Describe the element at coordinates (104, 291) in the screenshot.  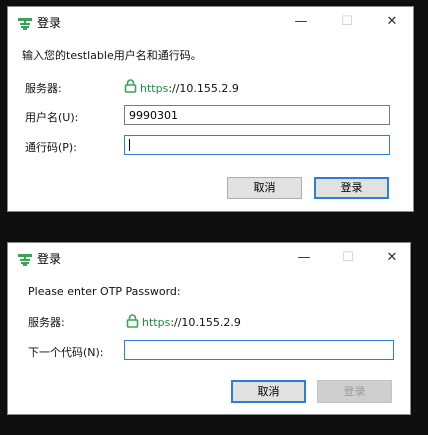
I see `instruction-text: Please enter OTP Password:` at that location.